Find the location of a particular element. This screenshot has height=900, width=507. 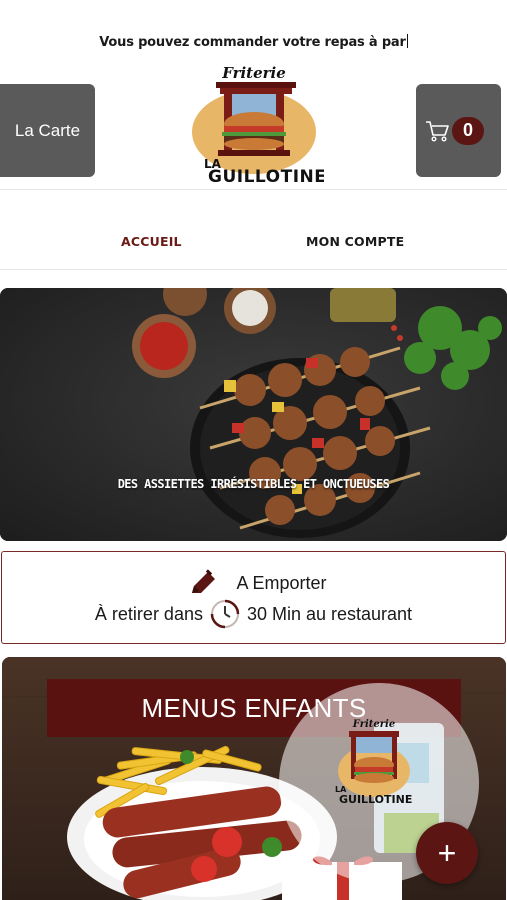

order-mode-label: A Emporter is located at coordinates (281, 582).